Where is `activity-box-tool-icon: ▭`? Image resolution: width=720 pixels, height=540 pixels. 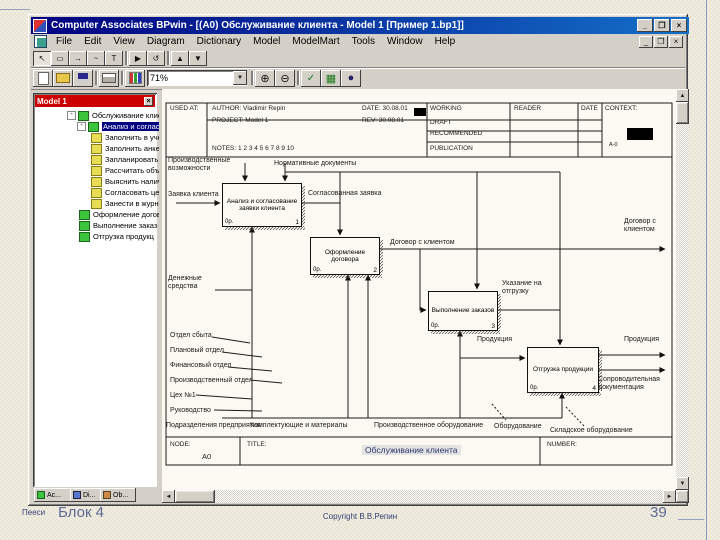
activity-box-tool-icon: ▭ is located at coordinates (60, 58).